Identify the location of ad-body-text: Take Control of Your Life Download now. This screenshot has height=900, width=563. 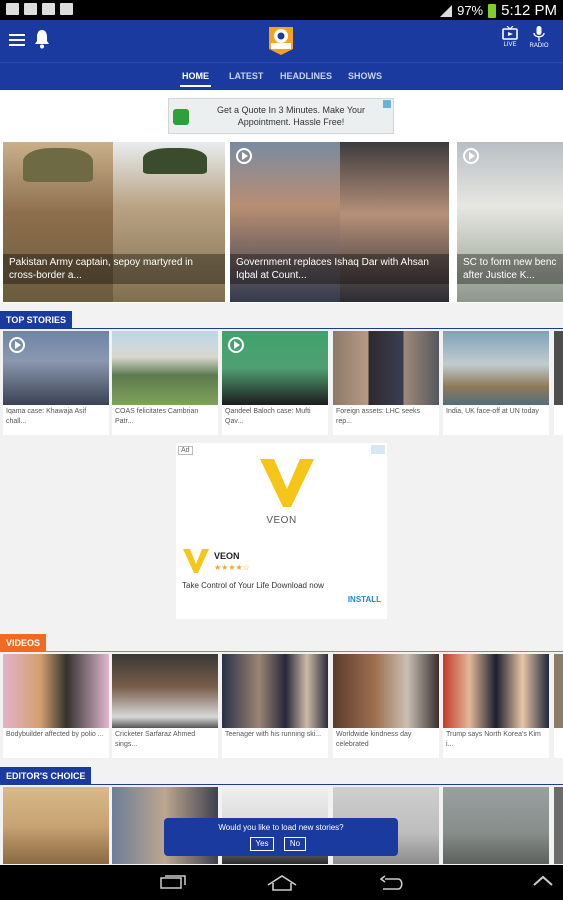
(253, 585).